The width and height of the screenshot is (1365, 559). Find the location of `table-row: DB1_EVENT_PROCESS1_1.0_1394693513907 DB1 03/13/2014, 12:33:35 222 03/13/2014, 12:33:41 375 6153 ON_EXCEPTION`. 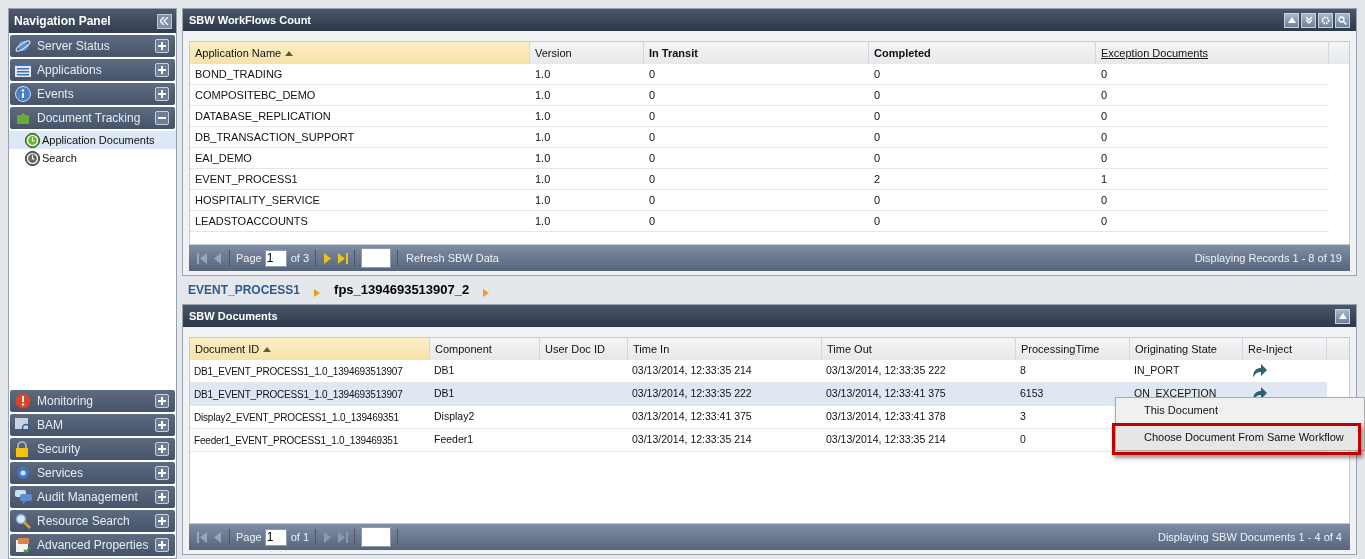

table-row: DB1_EVENT_PROCESS1_1.0_1394693513907 DB1 03/13/2014, 12:33:35 222 03/13/2014, 12:33:41 375 6153 ON_EXCEPTION is located at coordinates (758, 394).